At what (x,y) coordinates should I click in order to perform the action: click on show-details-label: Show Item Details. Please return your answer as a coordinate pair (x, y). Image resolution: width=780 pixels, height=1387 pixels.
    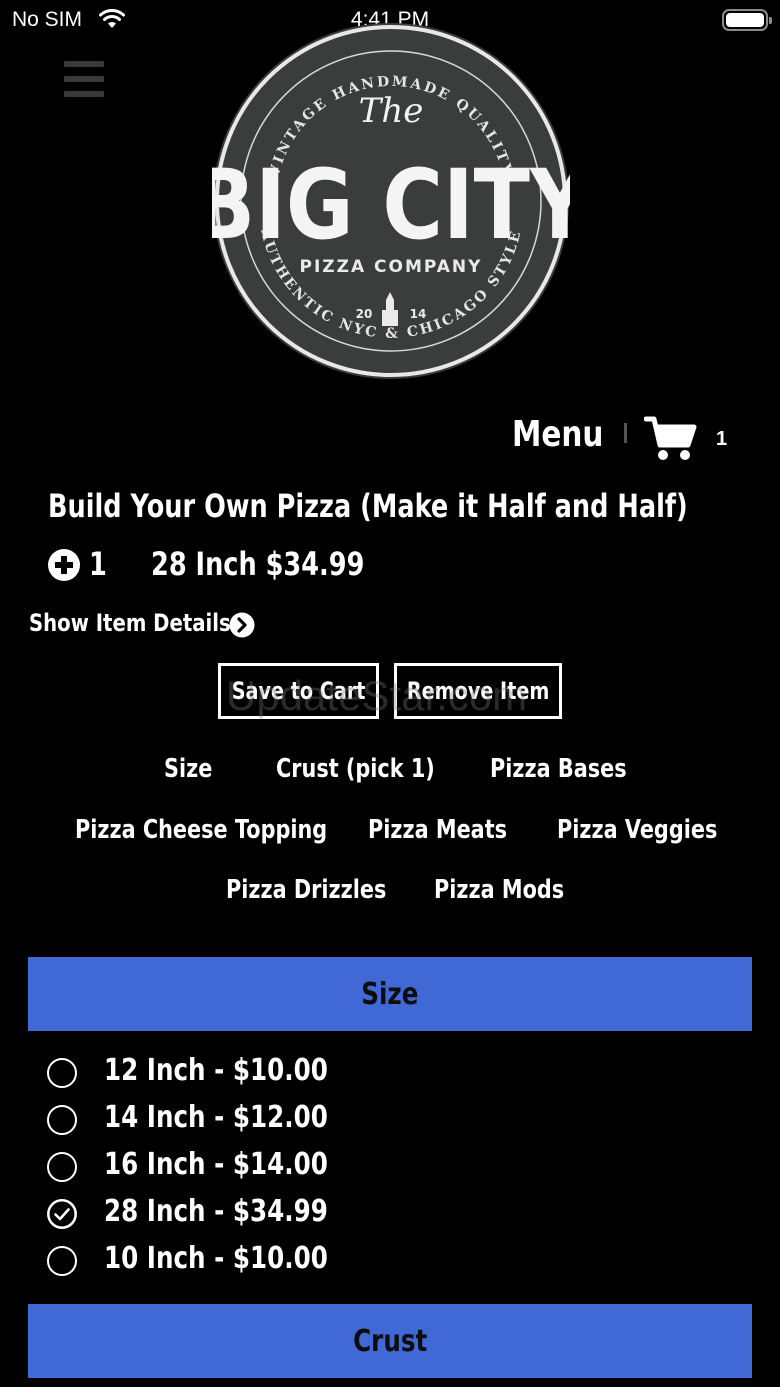
    Looking at the image, I should click on (130, 623).